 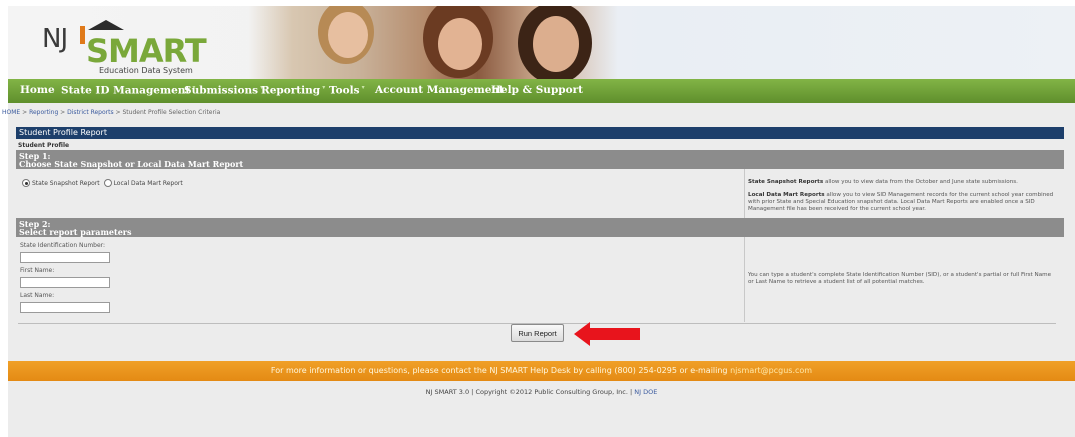 What do you see at coordinates (786, 195) in the screenshot?
I see `local-hint-title: Local Data Mart Reports` at bounding box center [786, 195].